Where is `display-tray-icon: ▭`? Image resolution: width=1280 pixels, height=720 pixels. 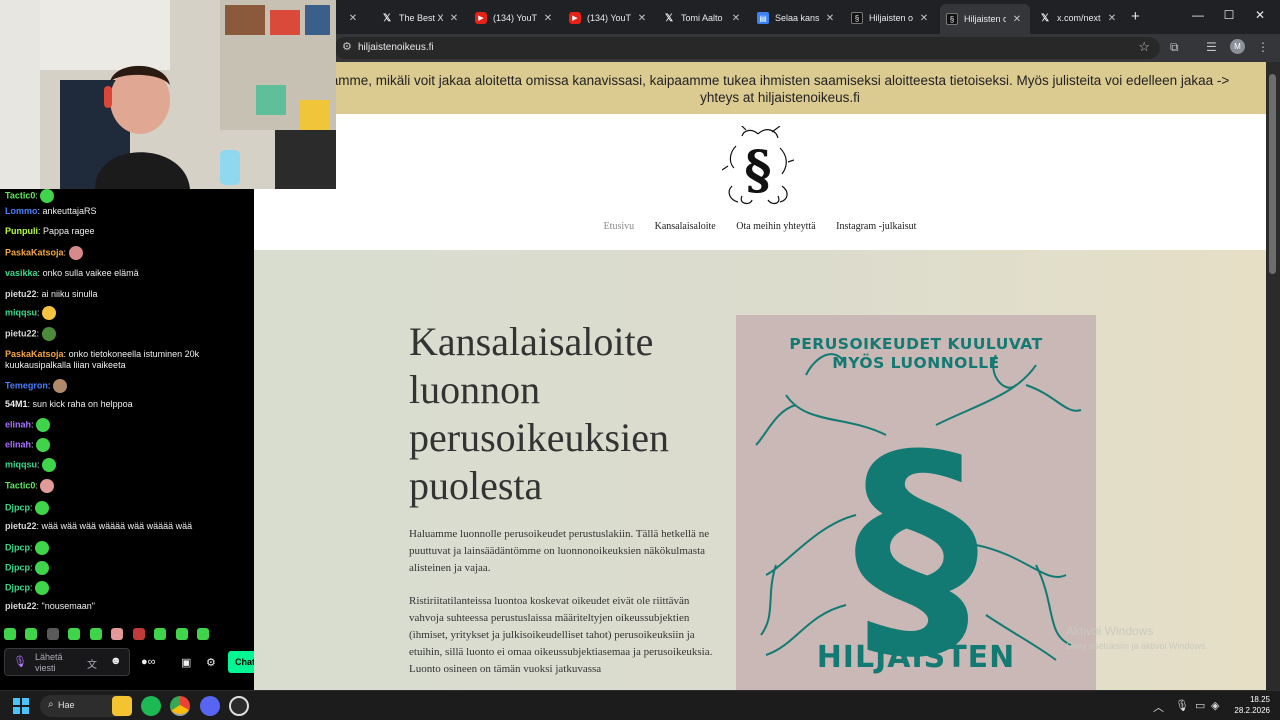
display-tray-icon: ▭ is located at coordinates (1200, 705).